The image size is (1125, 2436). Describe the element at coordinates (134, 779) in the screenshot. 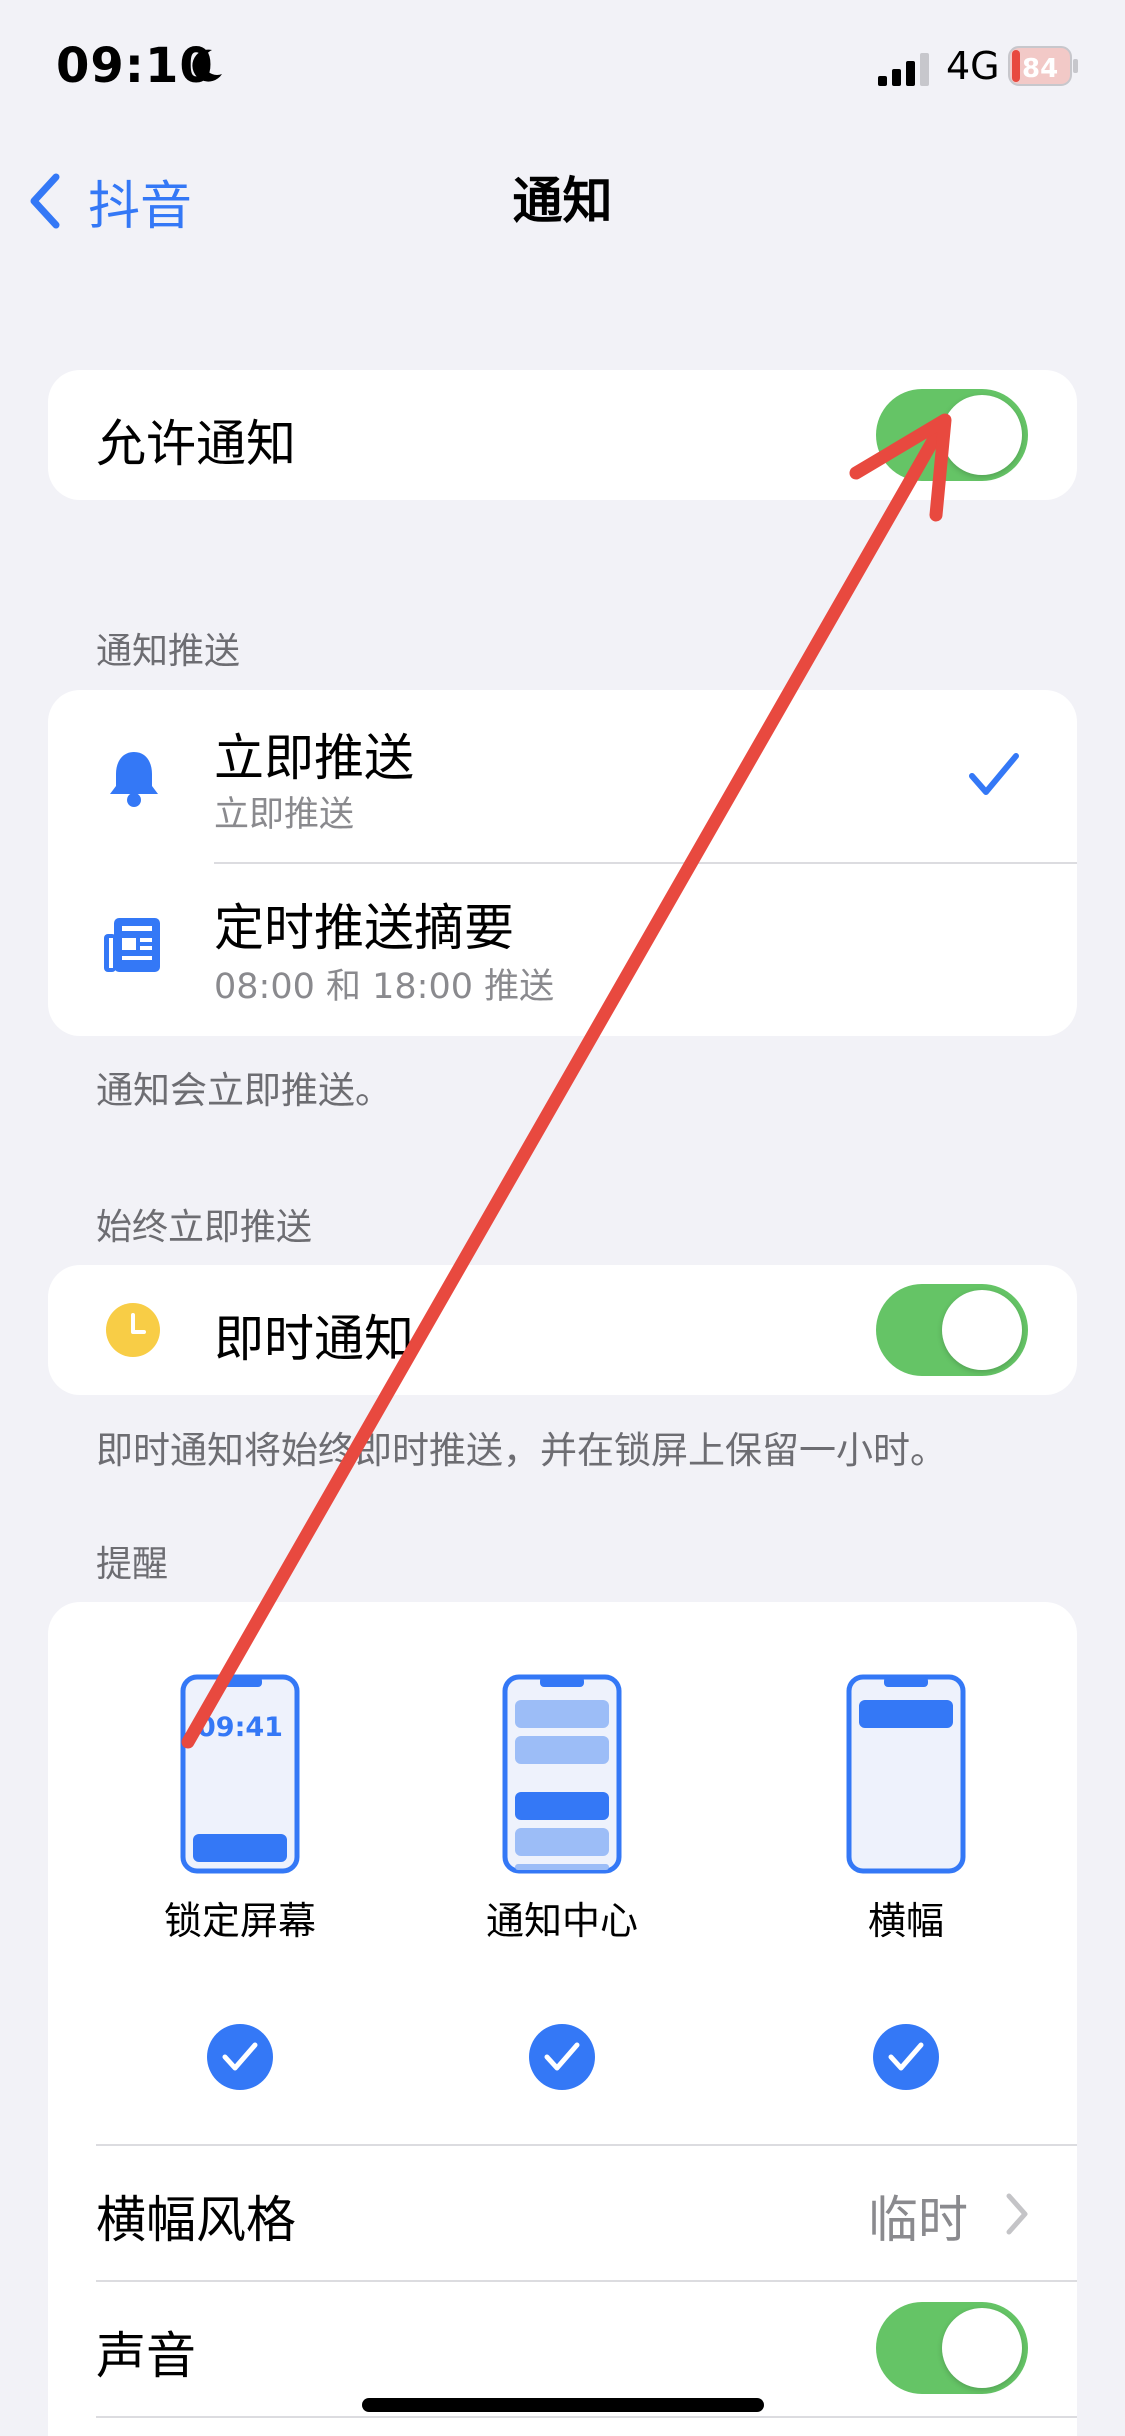

I see `bell-icon` at that location.